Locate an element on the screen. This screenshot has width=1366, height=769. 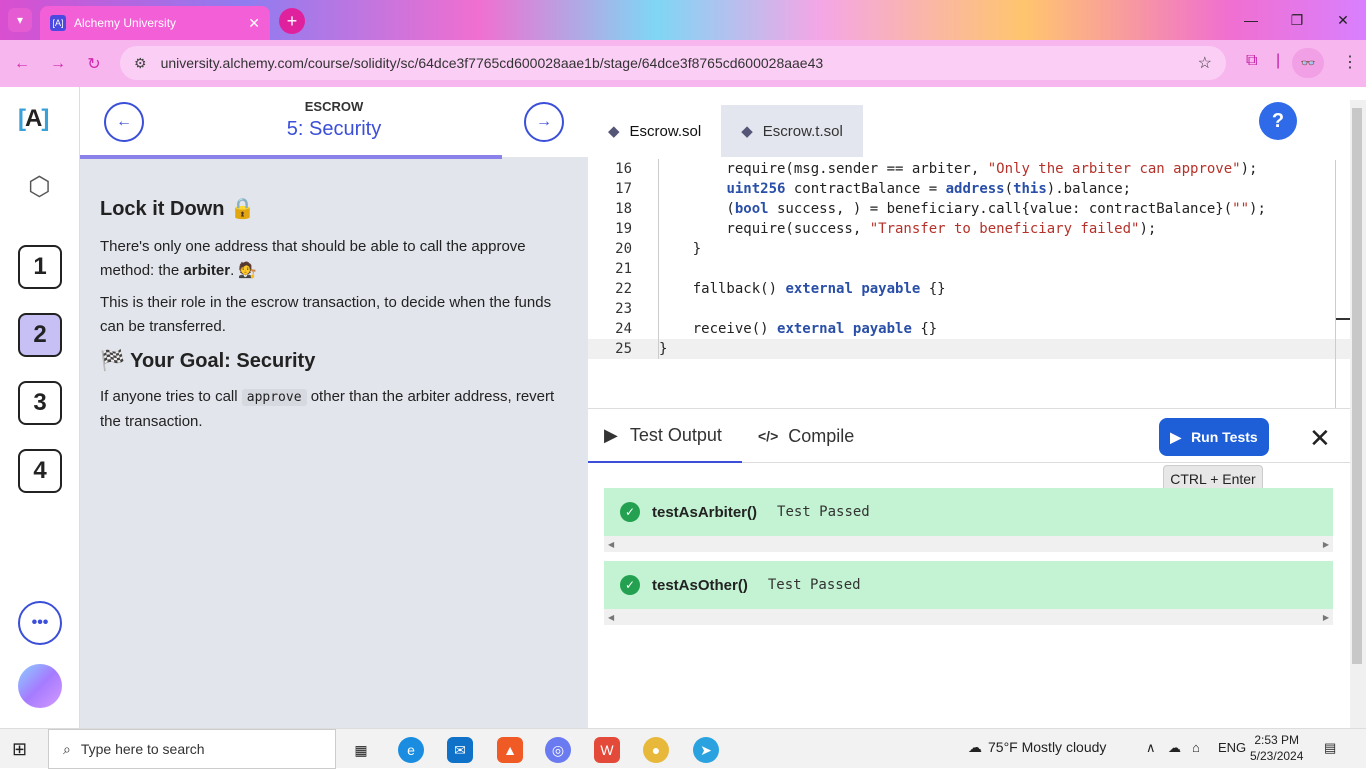
browser-tab: [A] Alchemy University ✕ is located at coordinates (155, 23).